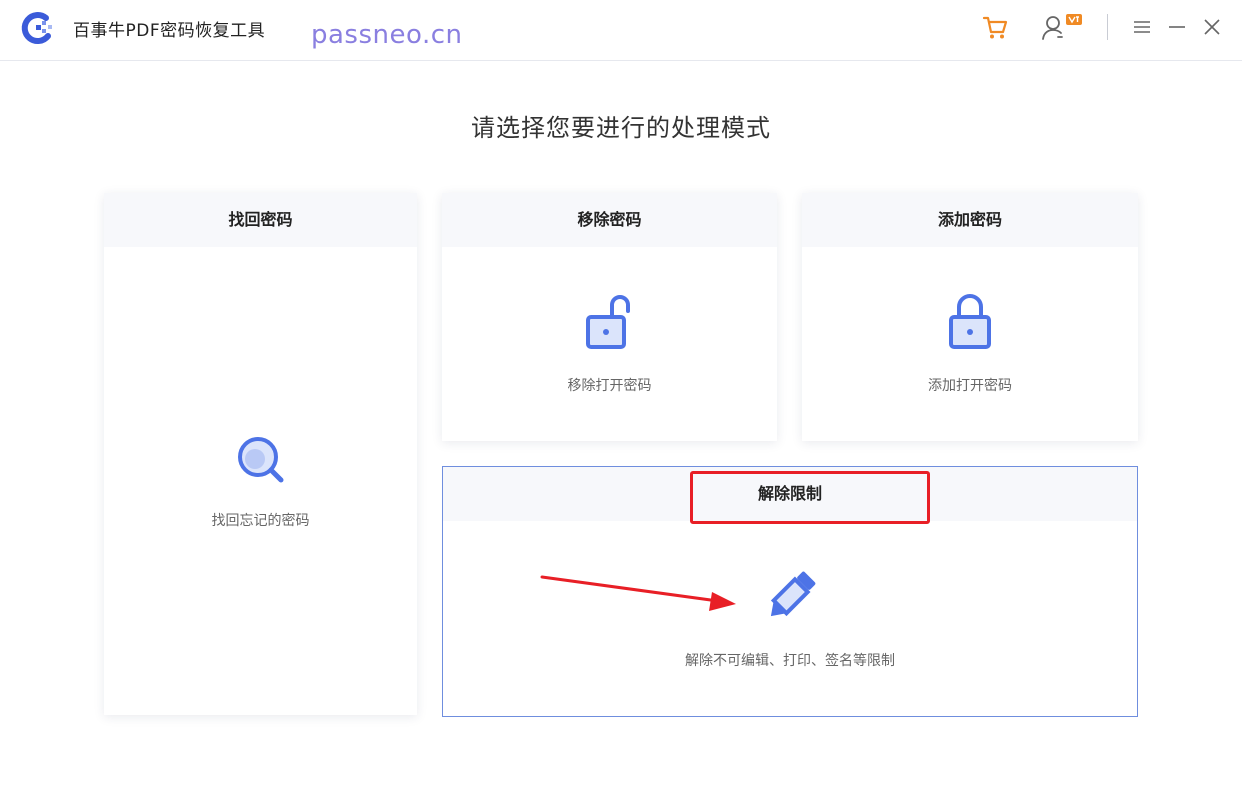  I want to click on mode-card-remove-password: 移除密码 移除打开密码, so click(609, 317).